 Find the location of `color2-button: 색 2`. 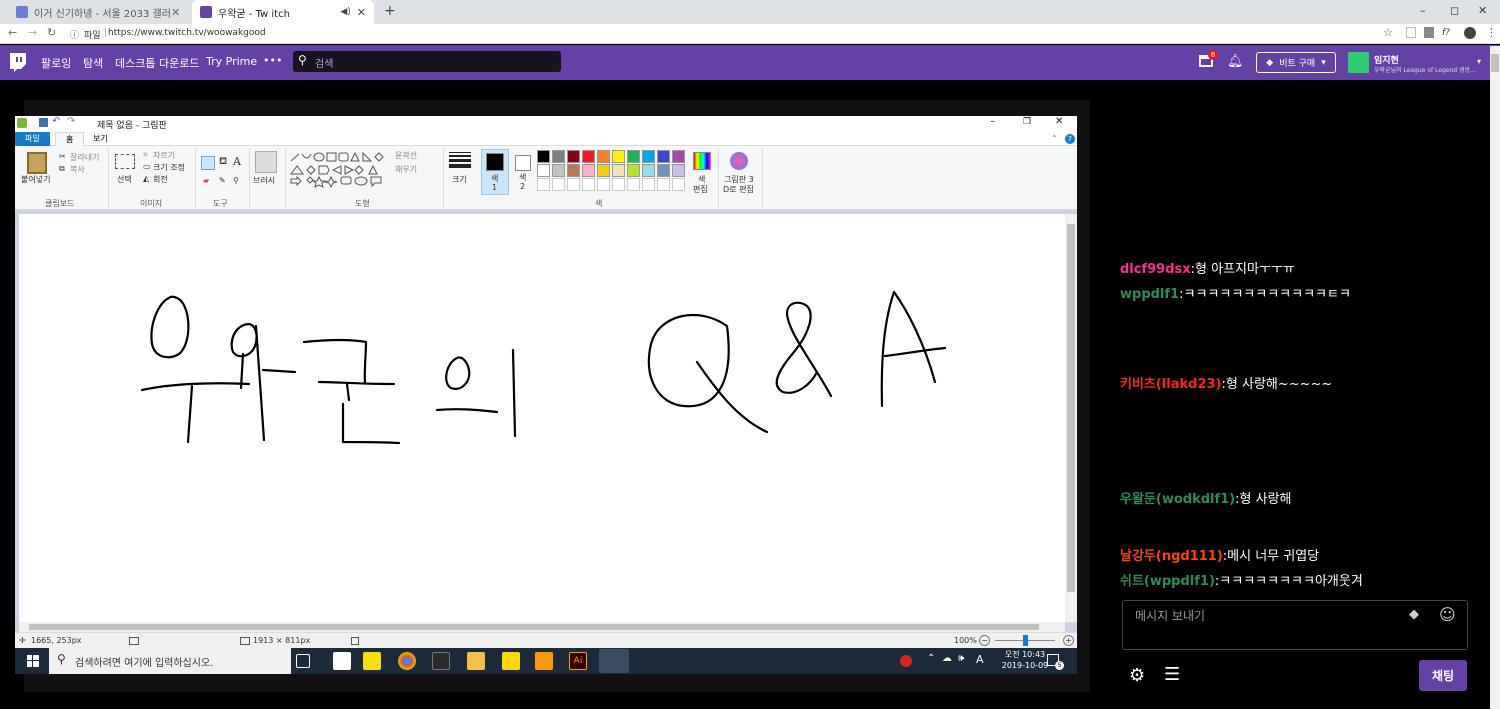

color2-button: 색 2 is located at coordinates (526, 172).